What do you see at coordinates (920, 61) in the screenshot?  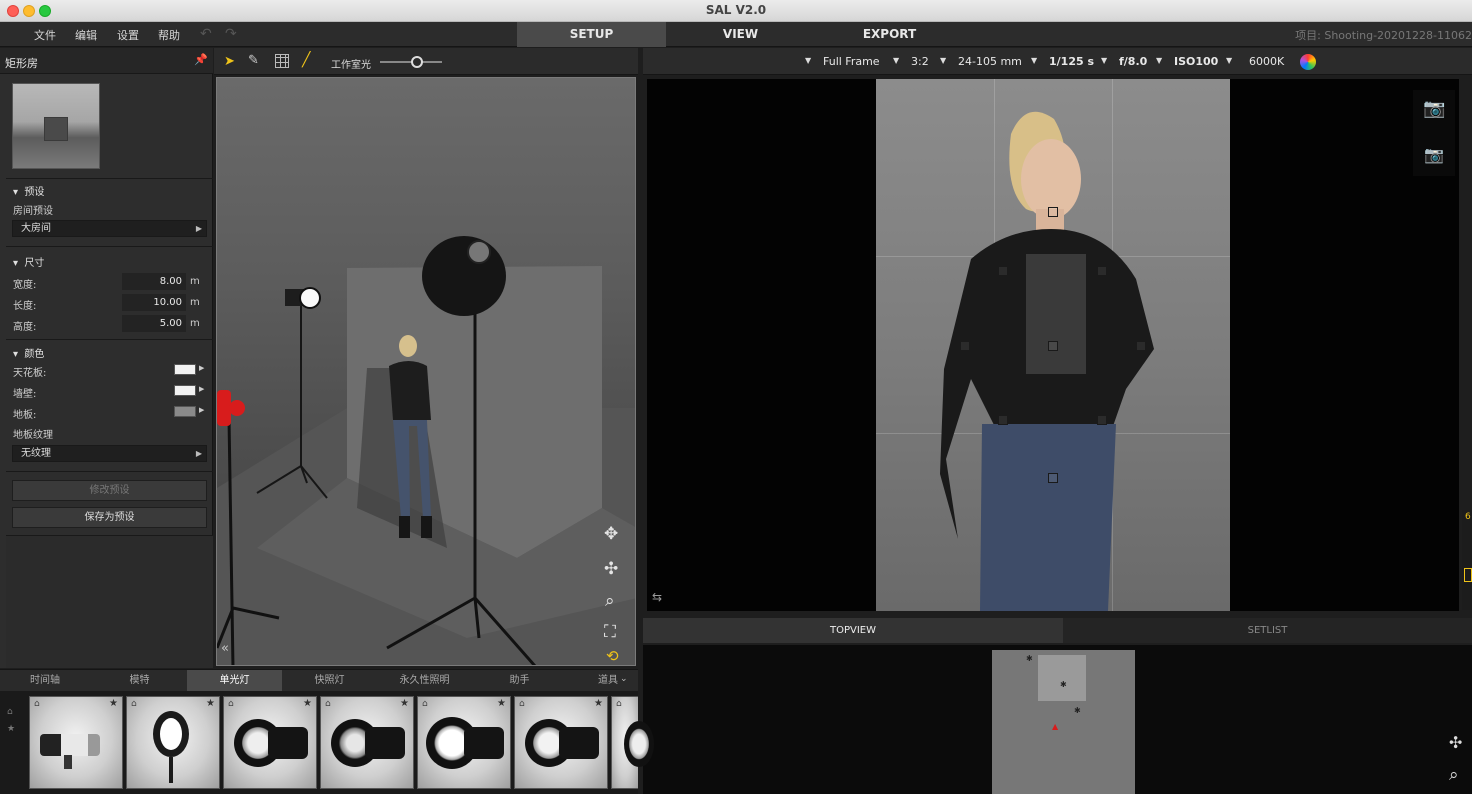 I see `aspect-ratio-select: 3:2` at bounding box center [920, 61].